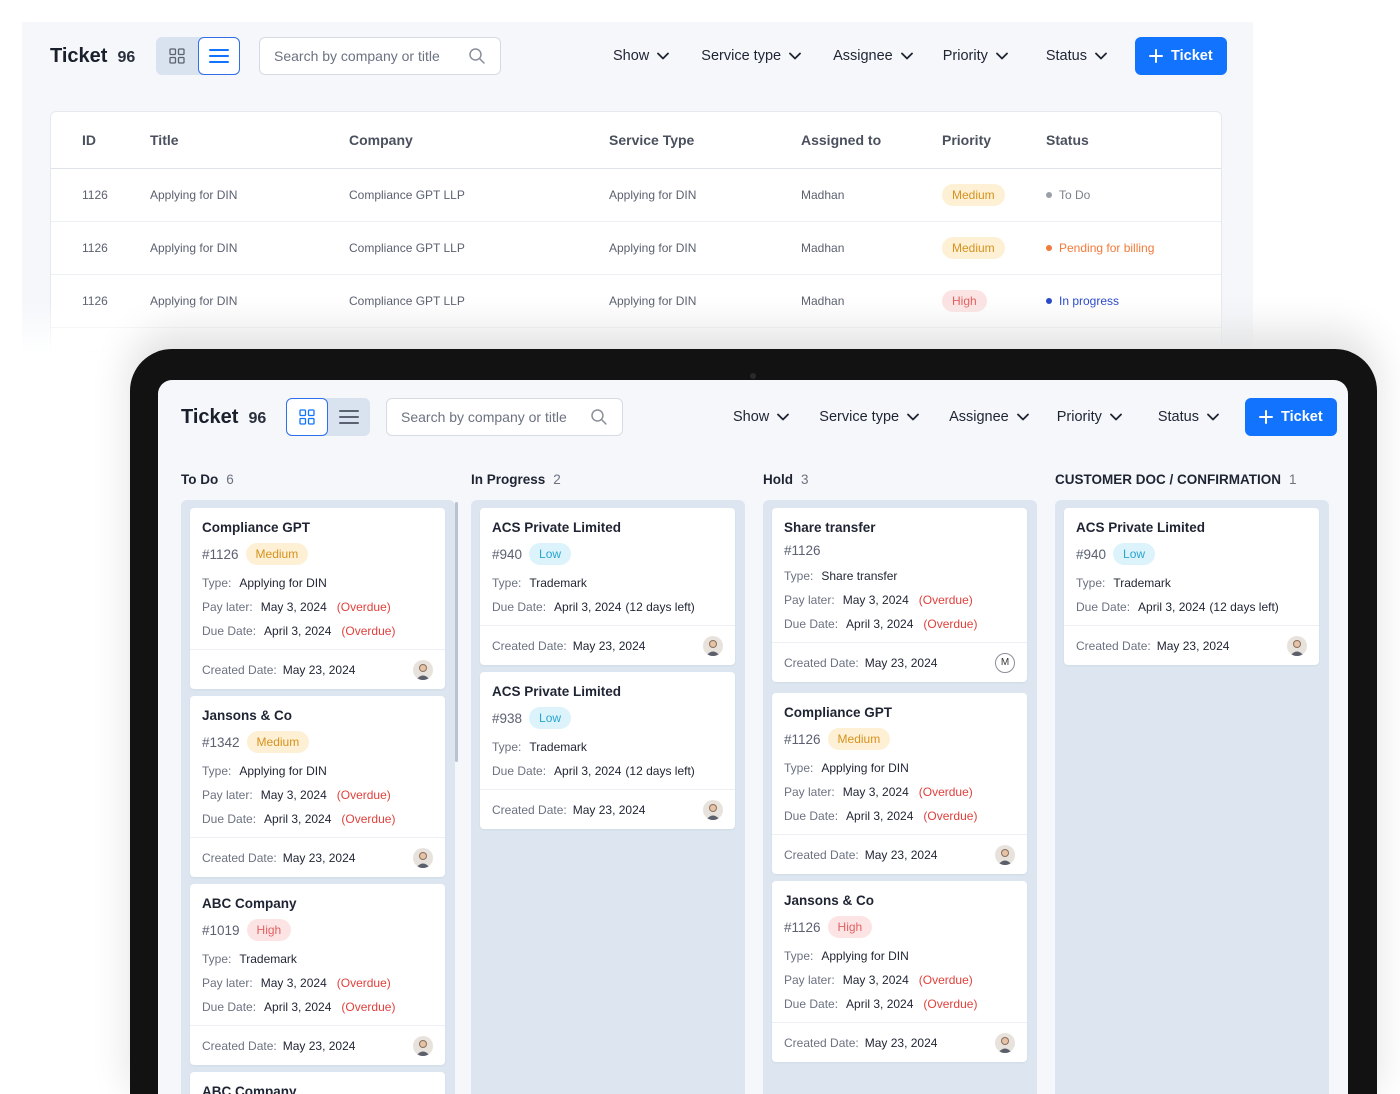  What do you see at coordinates (1142, 583) in the screenshot?
I see `card-type: Trademark` at bounding box center [1142, 583].